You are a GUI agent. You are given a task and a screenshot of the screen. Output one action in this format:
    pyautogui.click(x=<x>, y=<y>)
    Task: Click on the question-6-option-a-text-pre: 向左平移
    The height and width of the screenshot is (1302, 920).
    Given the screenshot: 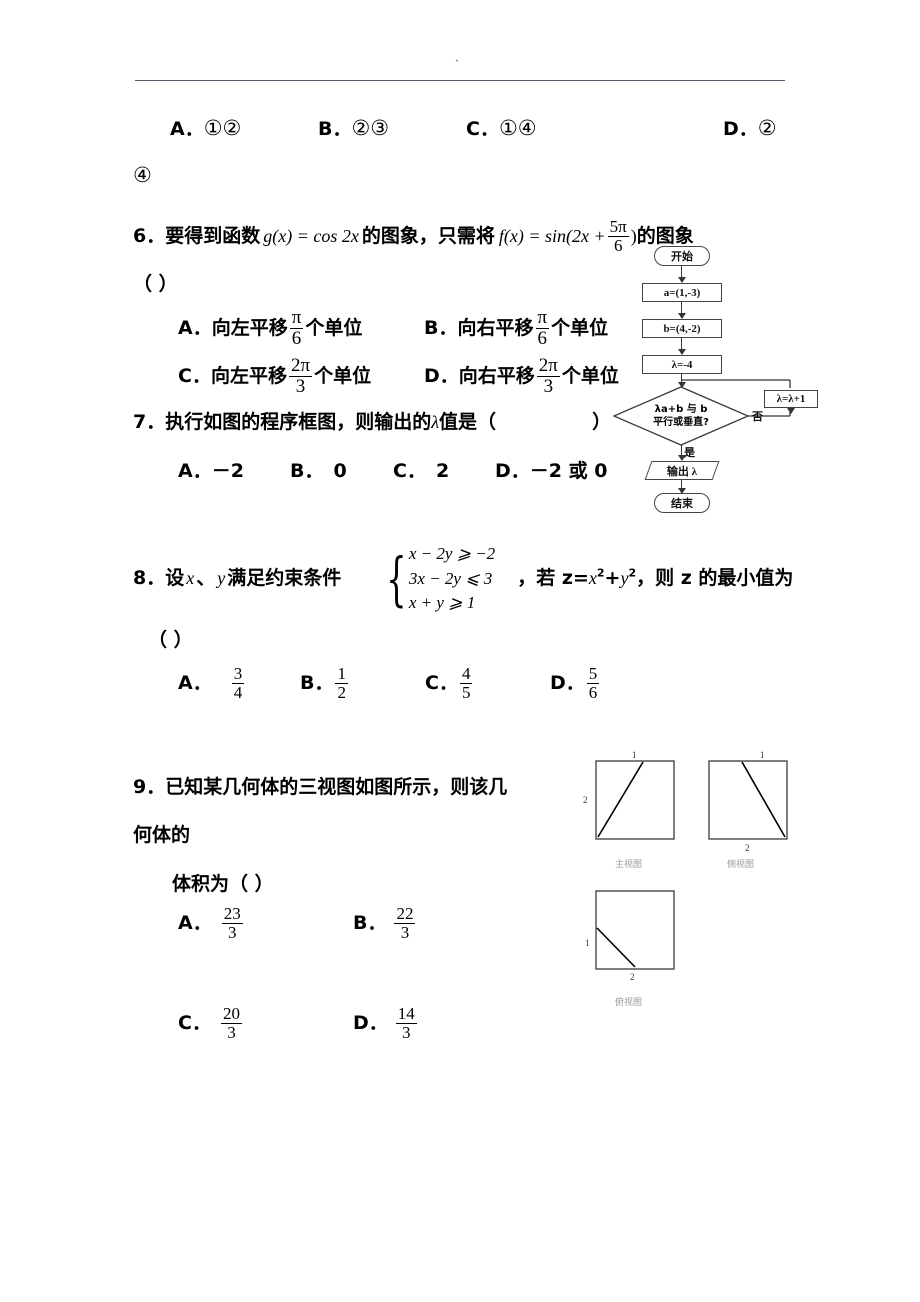 What is the action you would take?
    pyautogui.click(x=249, y=328)
    